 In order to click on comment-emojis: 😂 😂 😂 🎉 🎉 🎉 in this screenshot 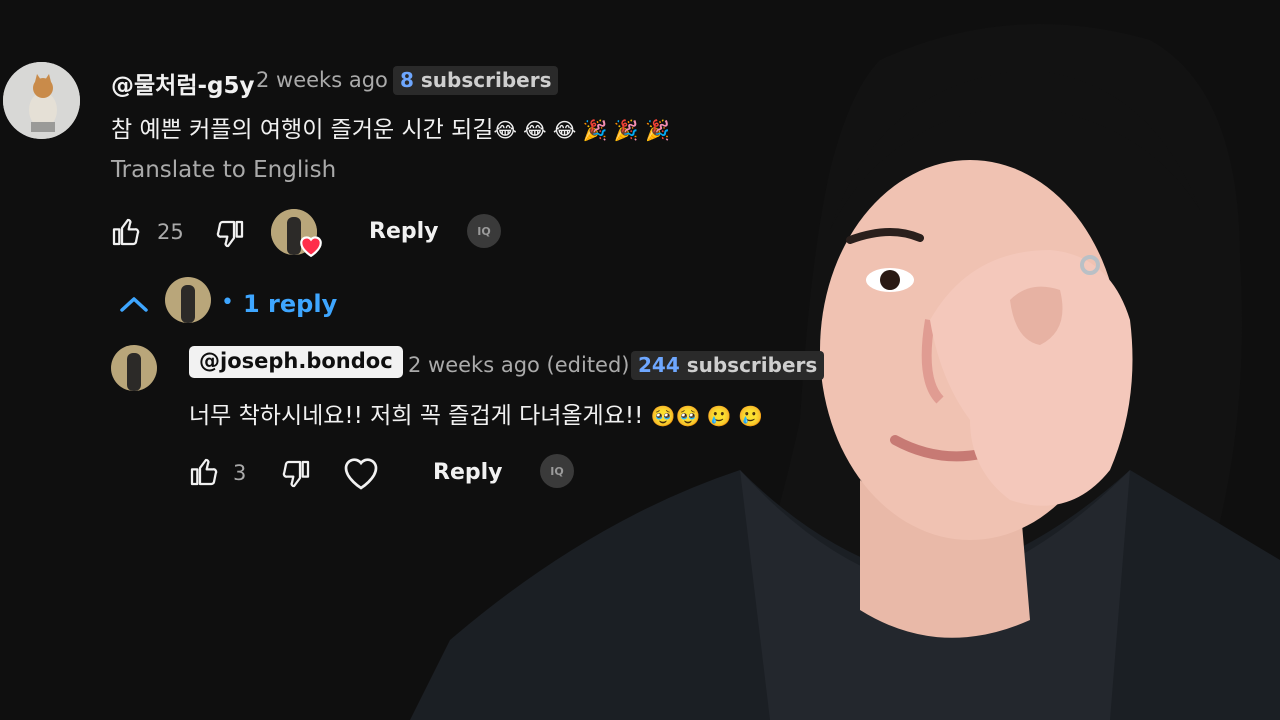, I will do `click(582, 130)`.